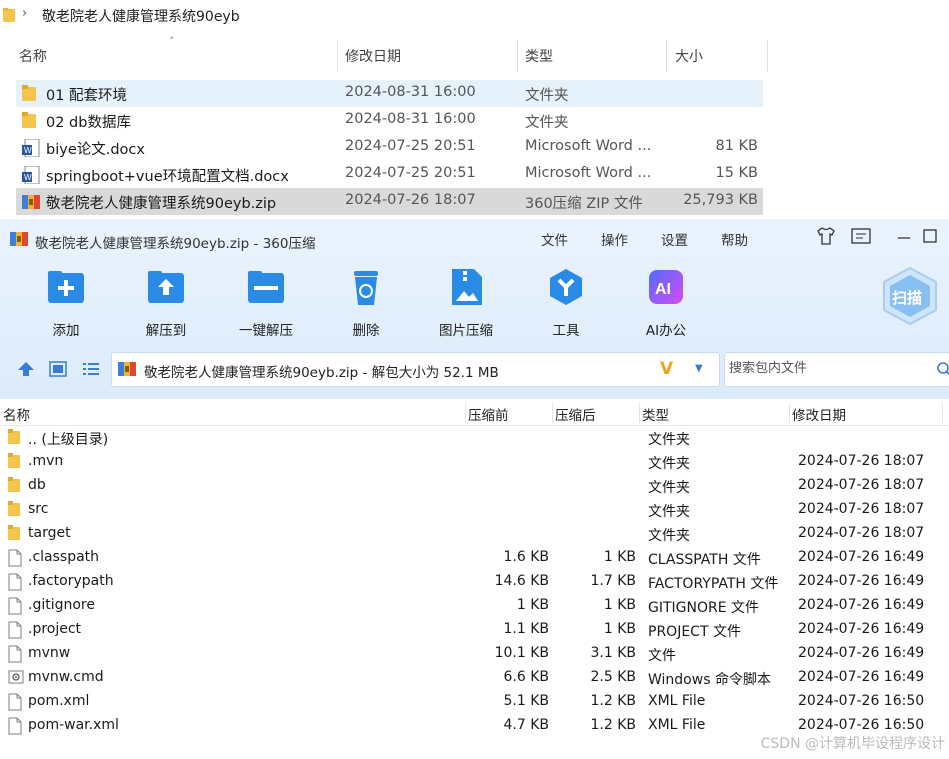 The width and height of the screenshot is (949, 759). I want to click on list-view-icon, so click(91, 371).